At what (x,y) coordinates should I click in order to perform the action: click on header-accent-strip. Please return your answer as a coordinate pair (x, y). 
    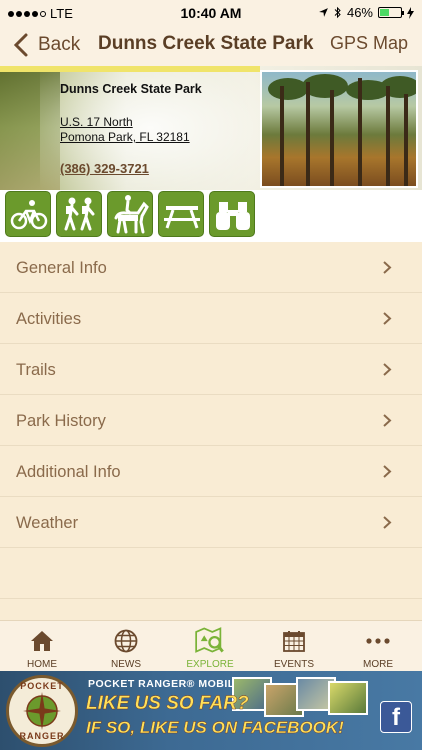
    Looking at the image, I should click on (130, 69).